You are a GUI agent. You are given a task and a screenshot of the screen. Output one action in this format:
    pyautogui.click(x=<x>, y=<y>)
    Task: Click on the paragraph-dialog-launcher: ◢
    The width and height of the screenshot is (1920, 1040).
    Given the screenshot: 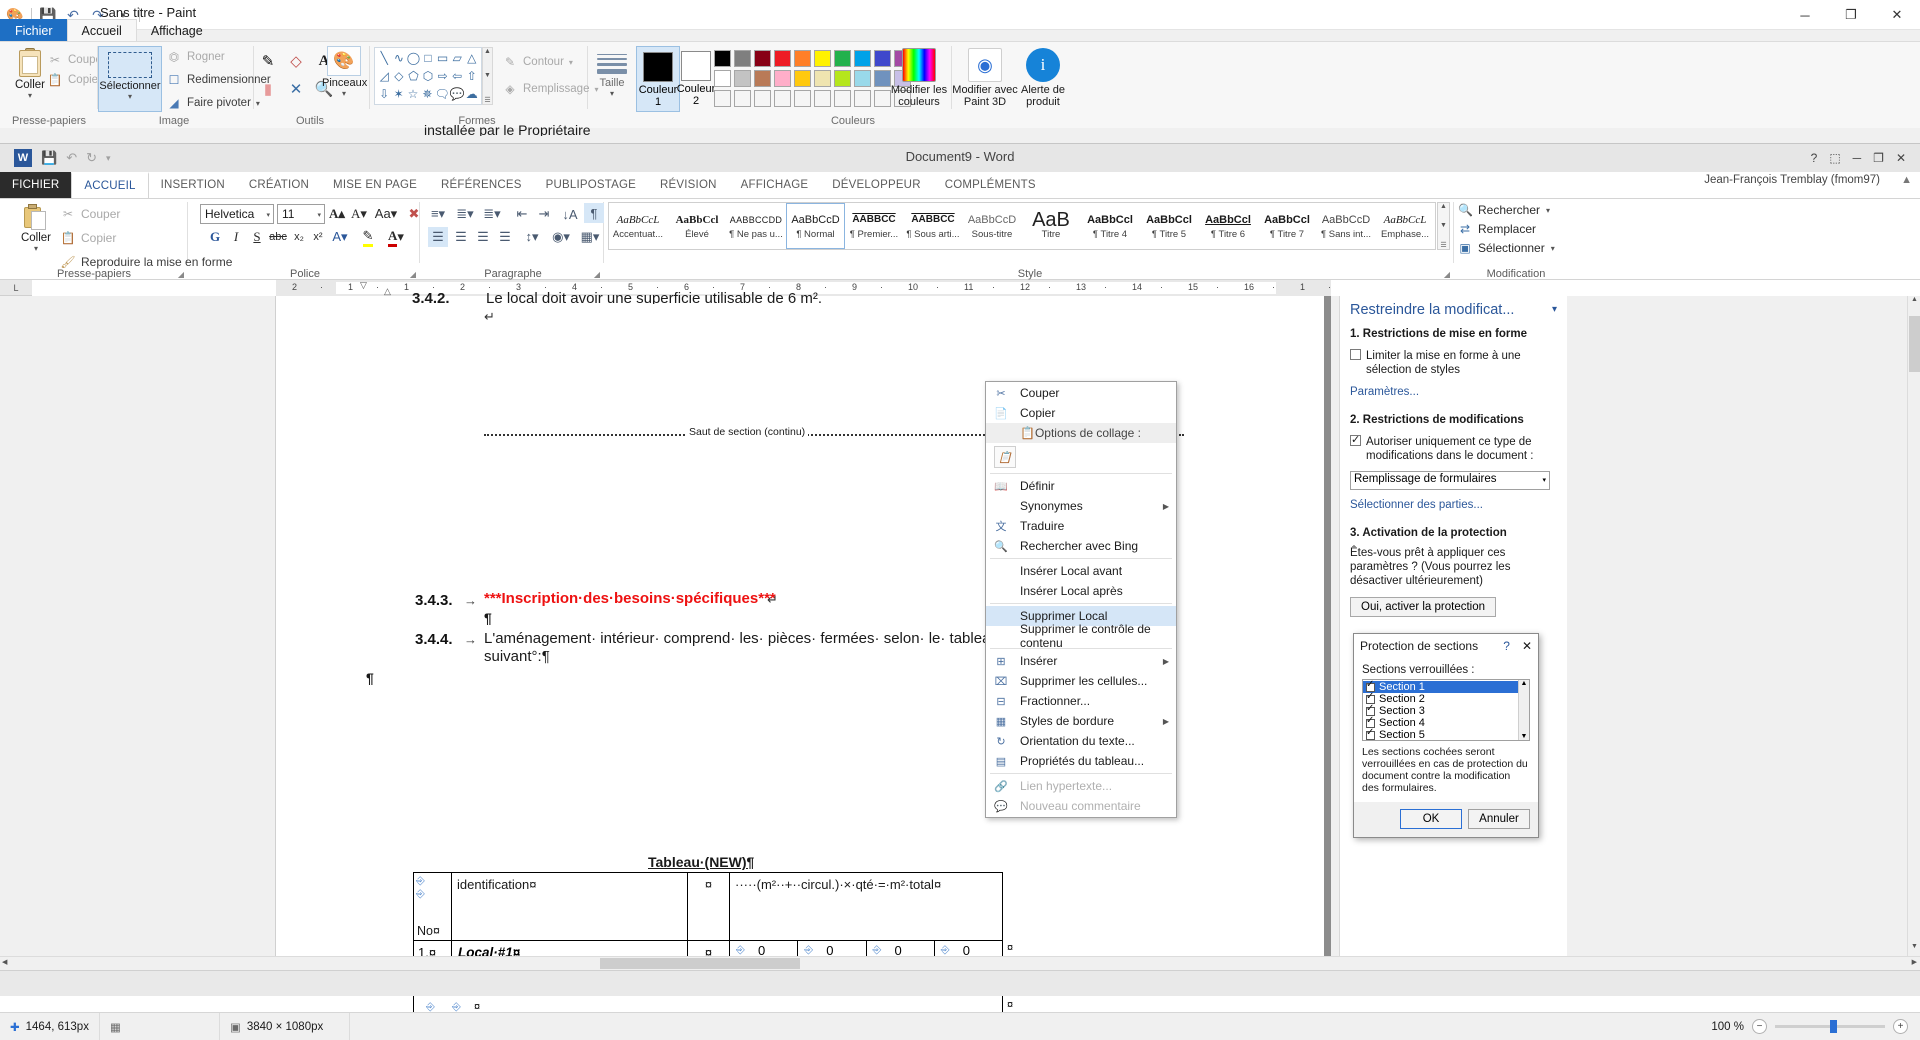 What is the action you would take?
    pyautogui.click(x=597, y=274)
    